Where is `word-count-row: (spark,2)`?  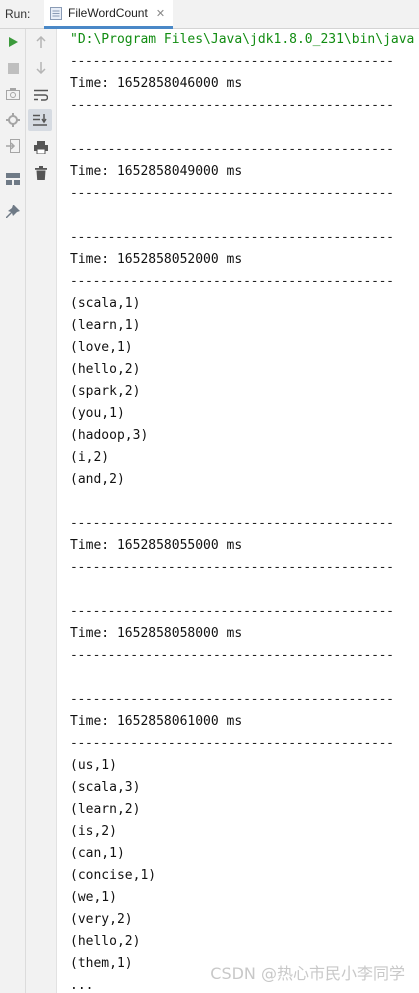
word-count-row: (spark,2) is located at coordinates (105, 391).